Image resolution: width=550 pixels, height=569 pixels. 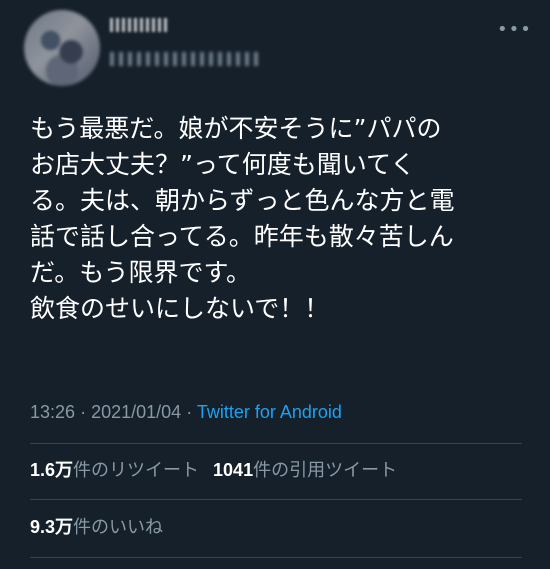 I want to click on more-horizontal-icon: •••, so click(x=514, y=29).